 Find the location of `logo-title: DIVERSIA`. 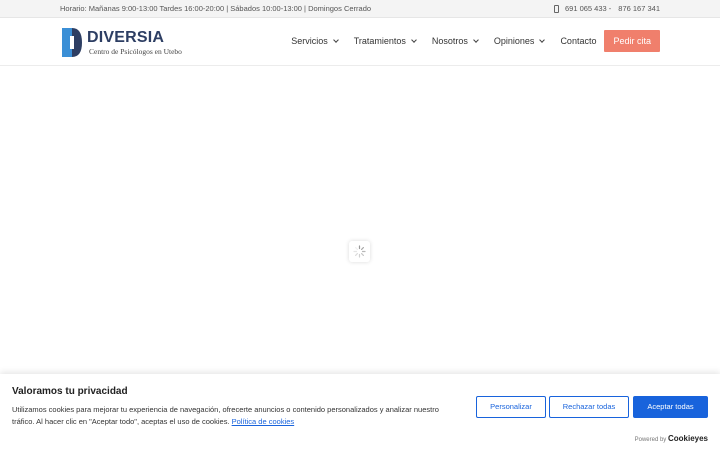

logo-title: DIVERSIA is located at coordinates (126, 37).